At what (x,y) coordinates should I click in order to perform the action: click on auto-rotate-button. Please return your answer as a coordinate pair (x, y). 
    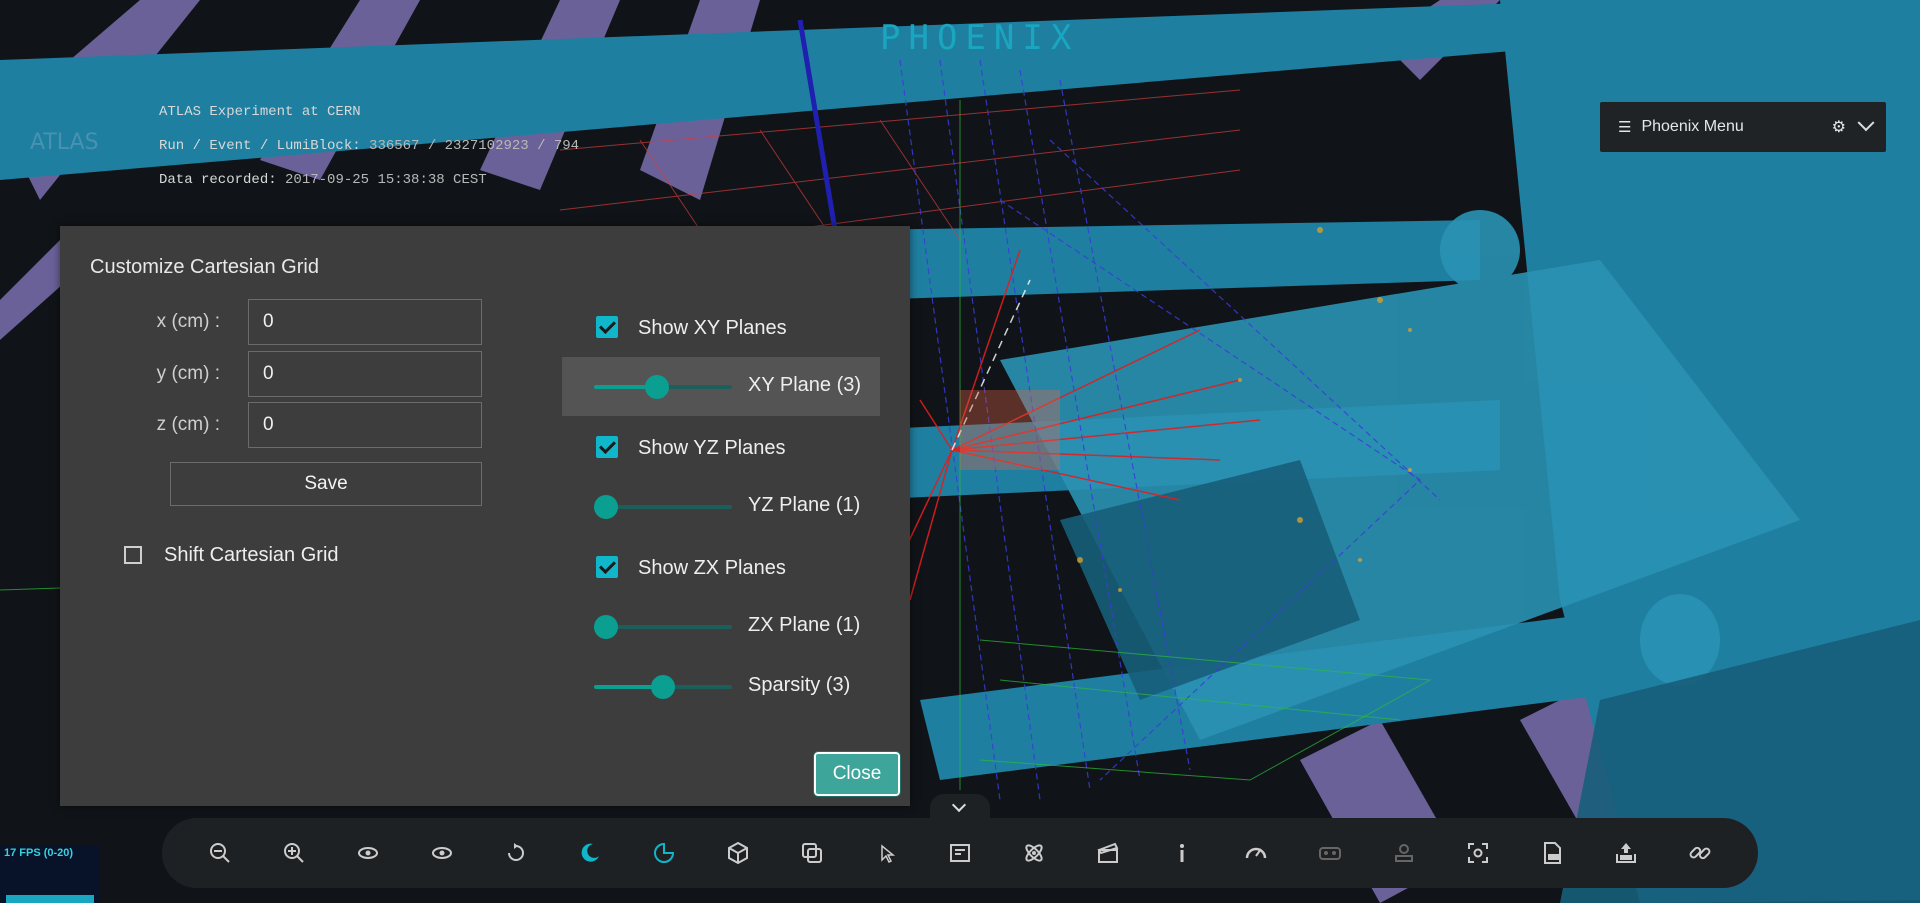
    Looking at the image, I should click on (516, 853).